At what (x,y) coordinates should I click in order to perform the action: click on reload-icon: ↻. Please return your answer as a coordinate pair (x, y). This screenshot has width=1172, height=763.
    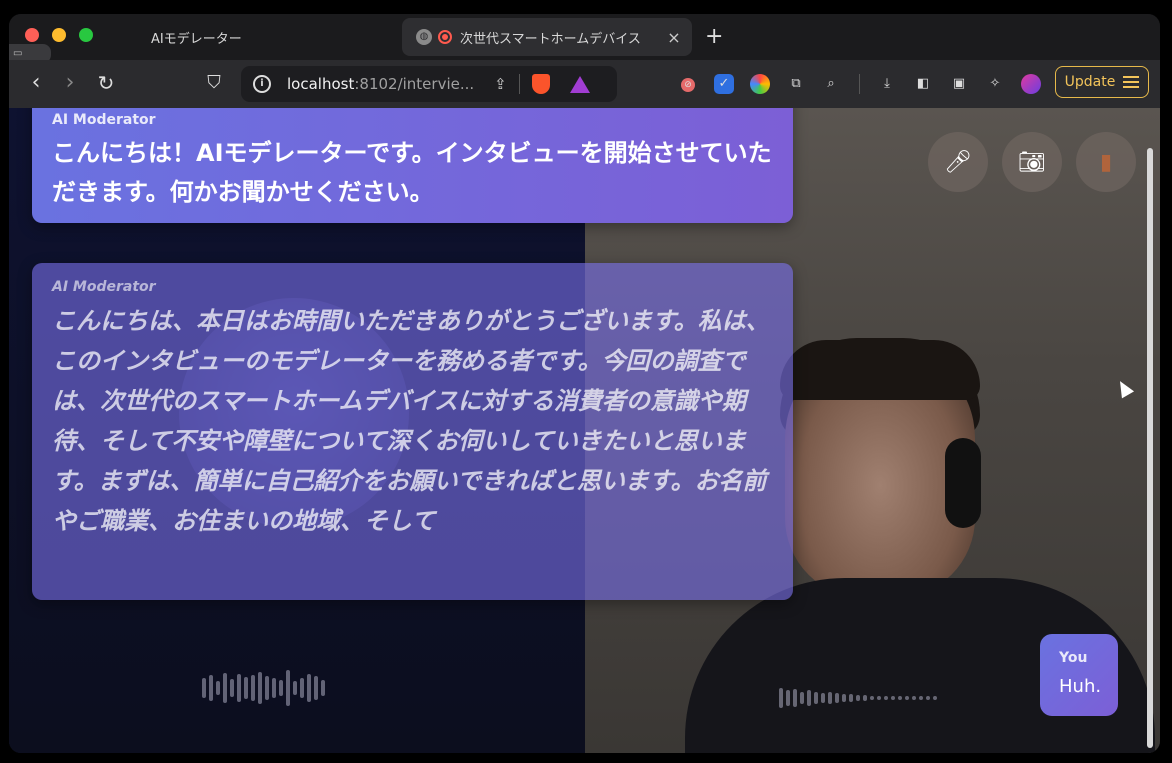
    Looking at the image, I should click on (106, 83).